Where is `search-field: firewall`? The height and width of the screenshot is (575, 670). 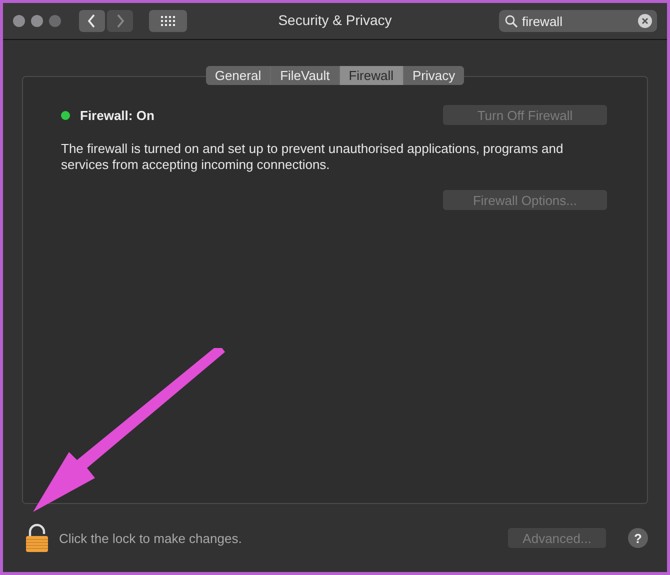
search-field: firewall is located at coordinates (578, 21).